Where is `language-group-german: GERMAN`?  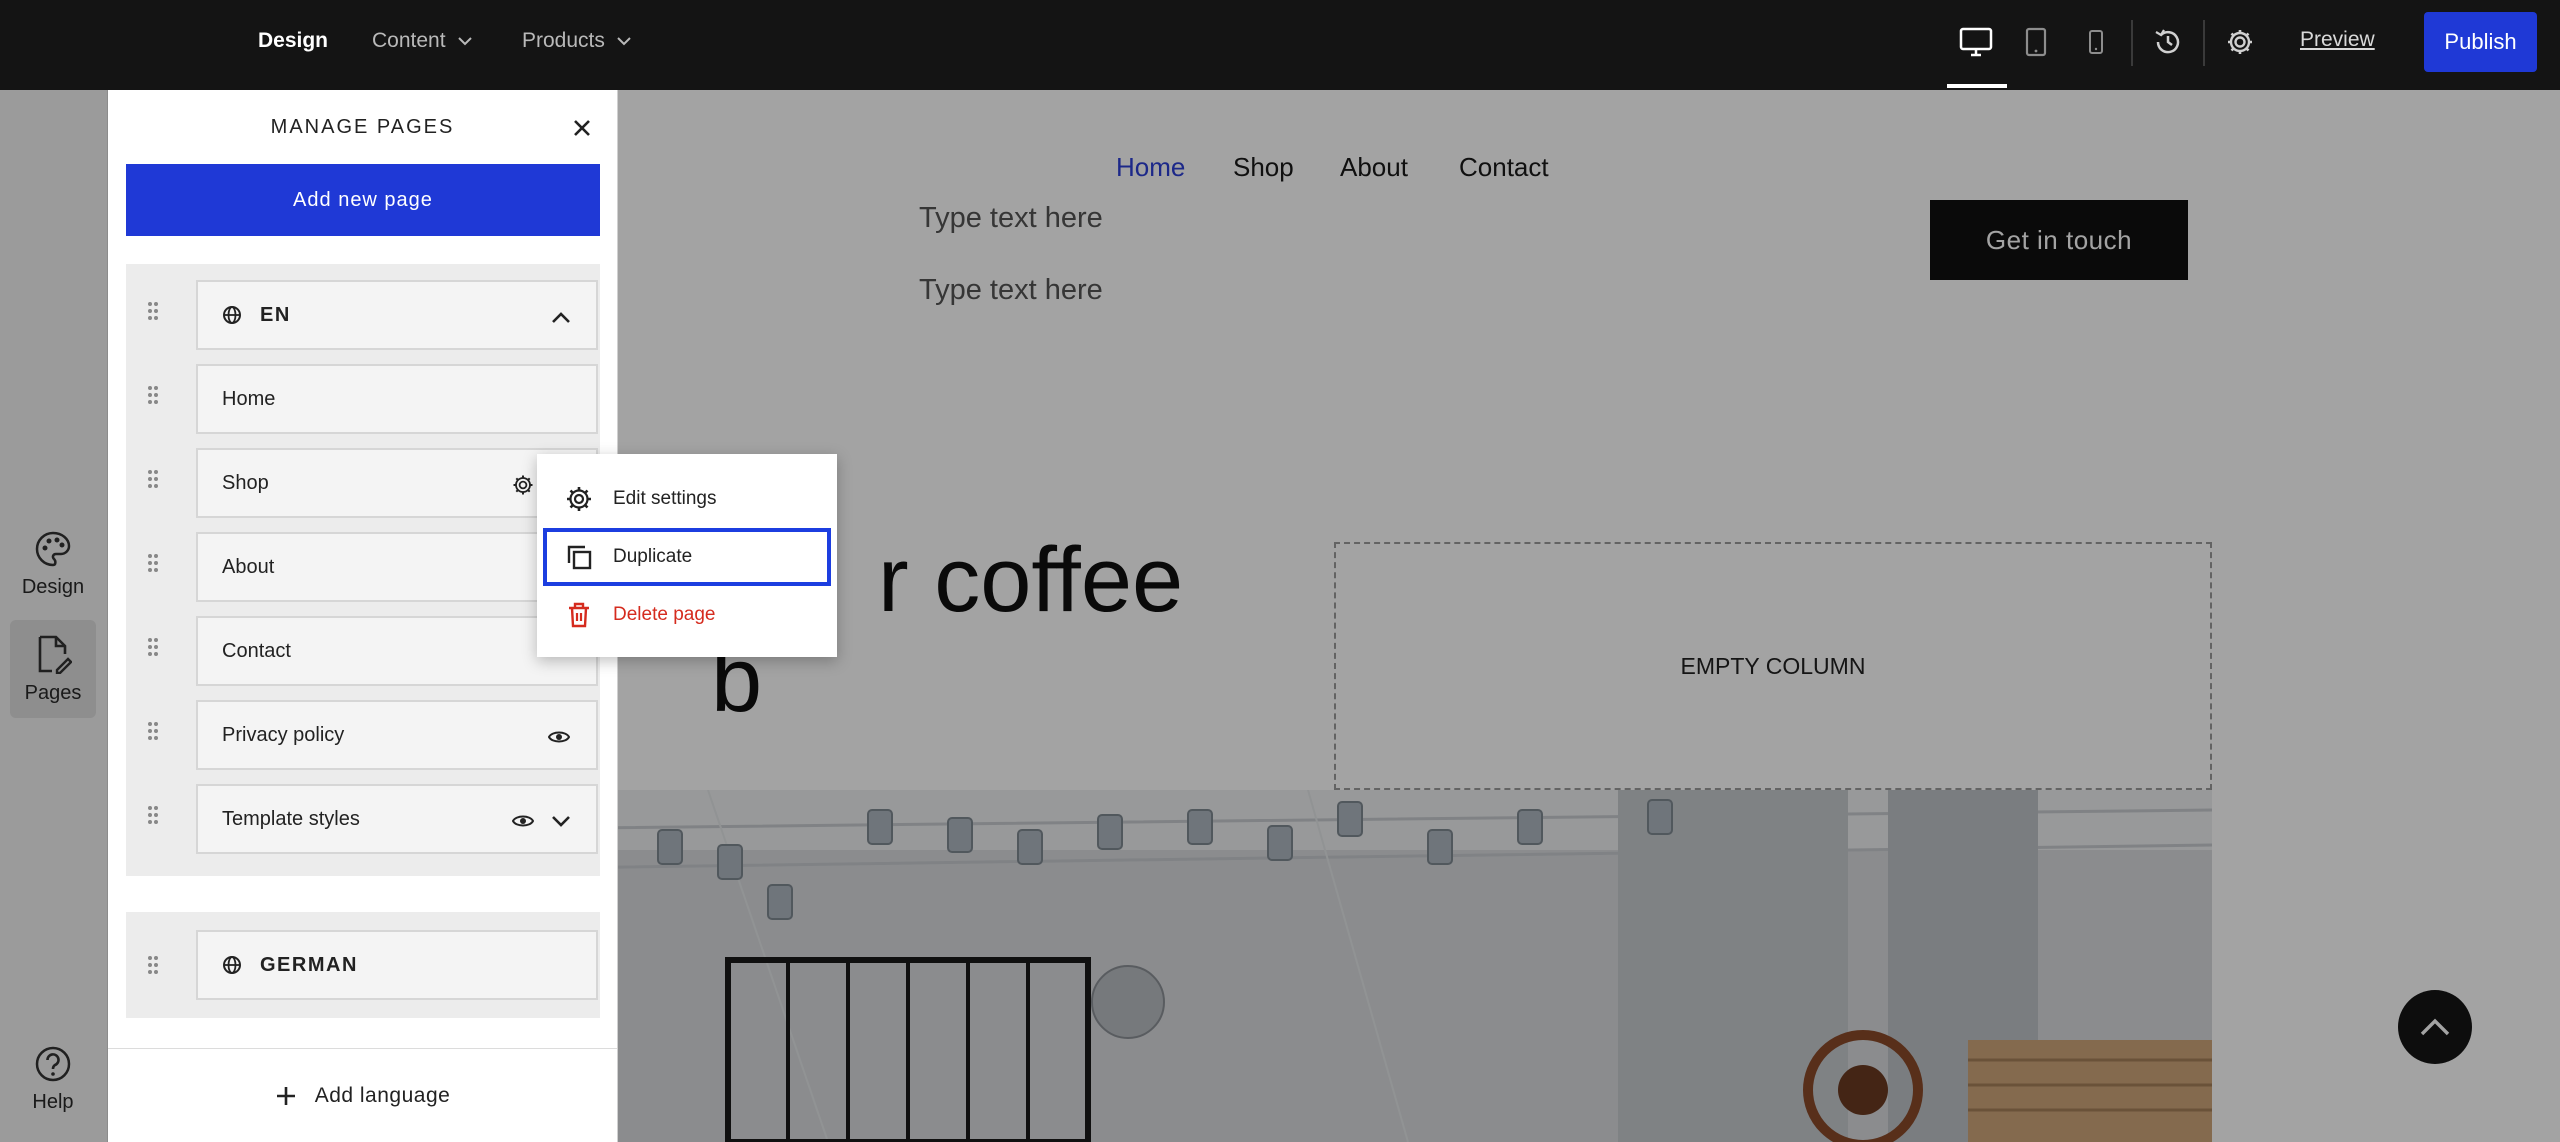 language-group-german: GERMAN is located at coordinates (363, 965).